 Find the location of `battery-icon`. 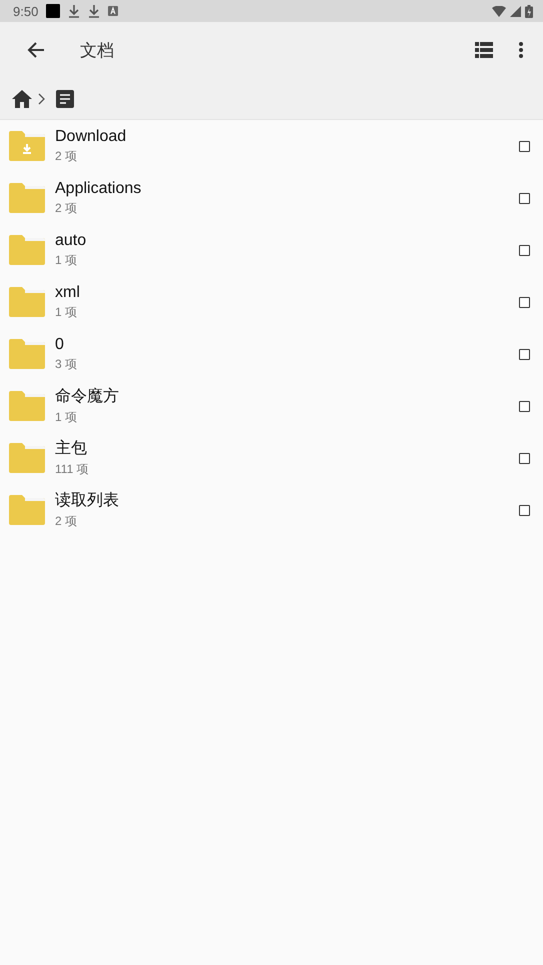

battery-icon is located at coordinates (529, 11).